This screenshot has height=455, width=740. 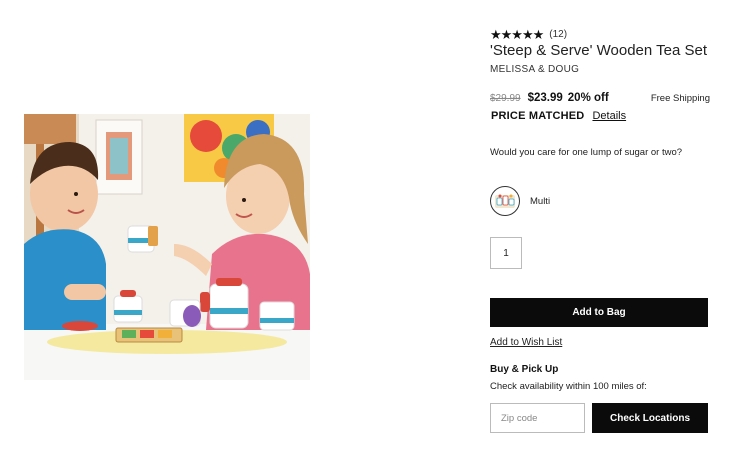 What do you see at coordinates (537, 418) in the screenshot?
I see `zip-code-input` at bounding box center [537, 418].